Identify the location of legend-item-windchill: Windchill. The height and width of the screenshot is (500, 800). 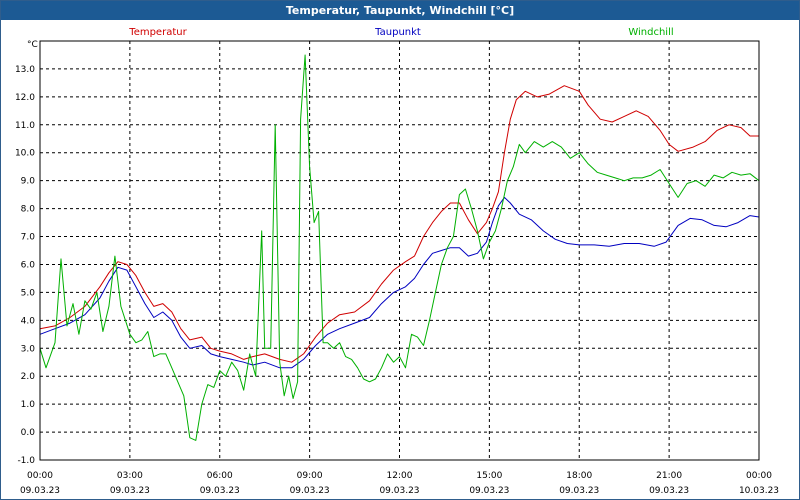
(650, 32).